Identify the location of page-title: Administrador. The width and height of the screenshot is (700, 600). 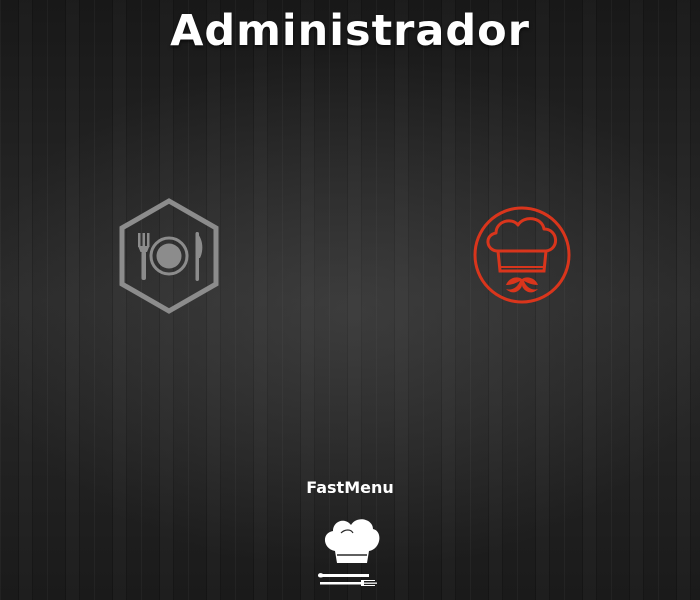
(350, 31).